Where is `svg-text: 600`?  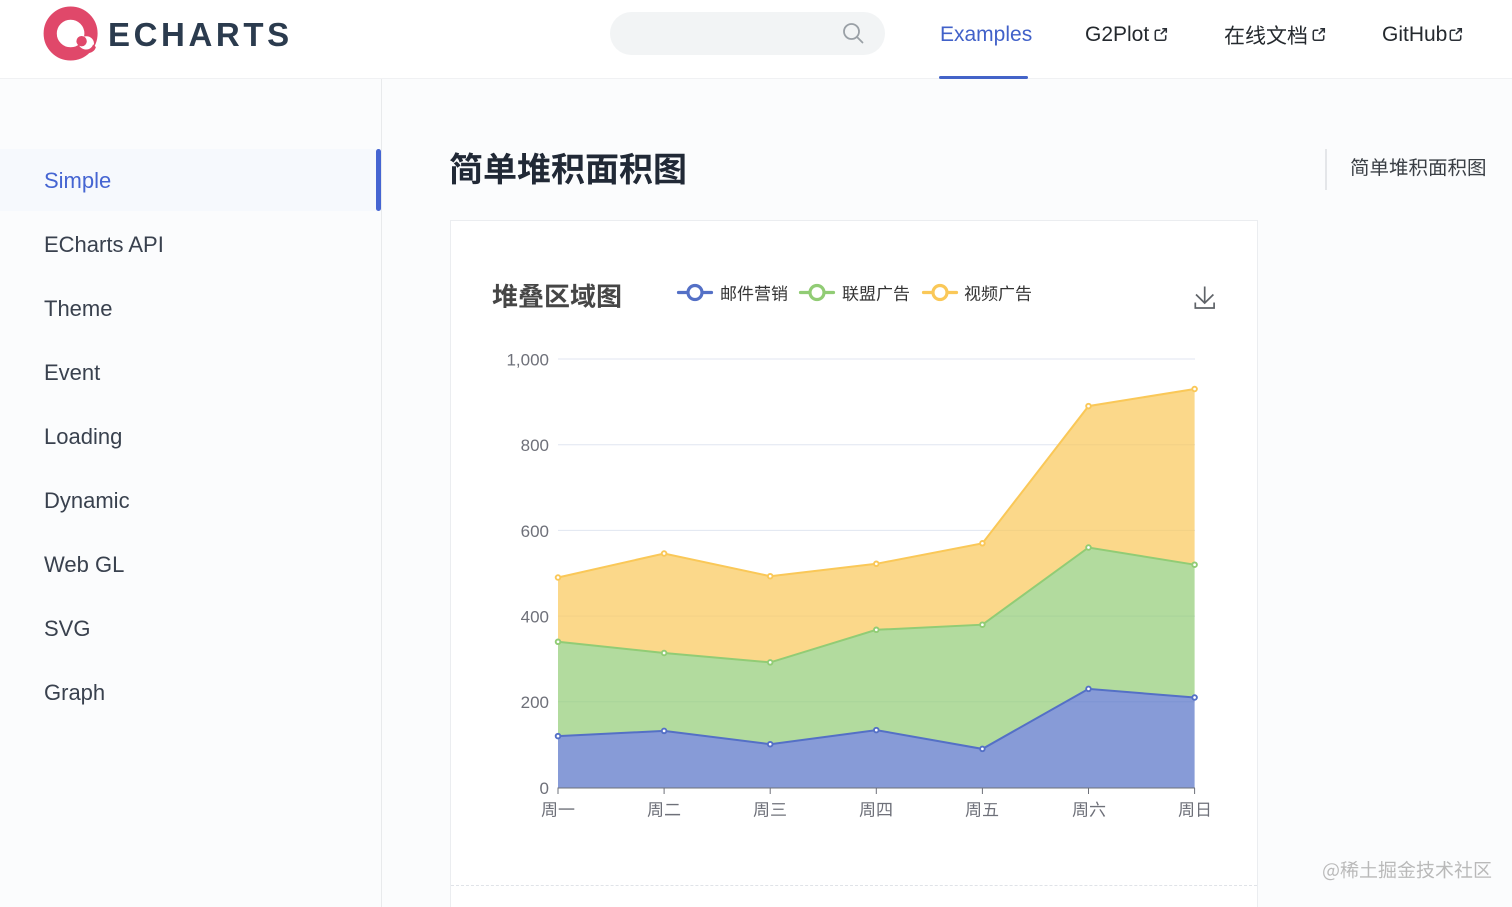 svg-text: 600 is located at coordinates (535, 531).